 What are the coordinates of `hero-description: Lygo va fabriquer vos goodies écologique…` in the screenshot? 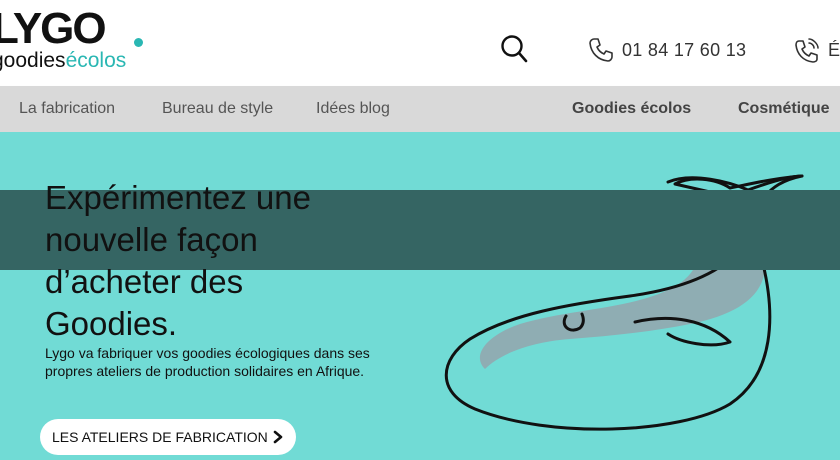 It's located at (207, 362).